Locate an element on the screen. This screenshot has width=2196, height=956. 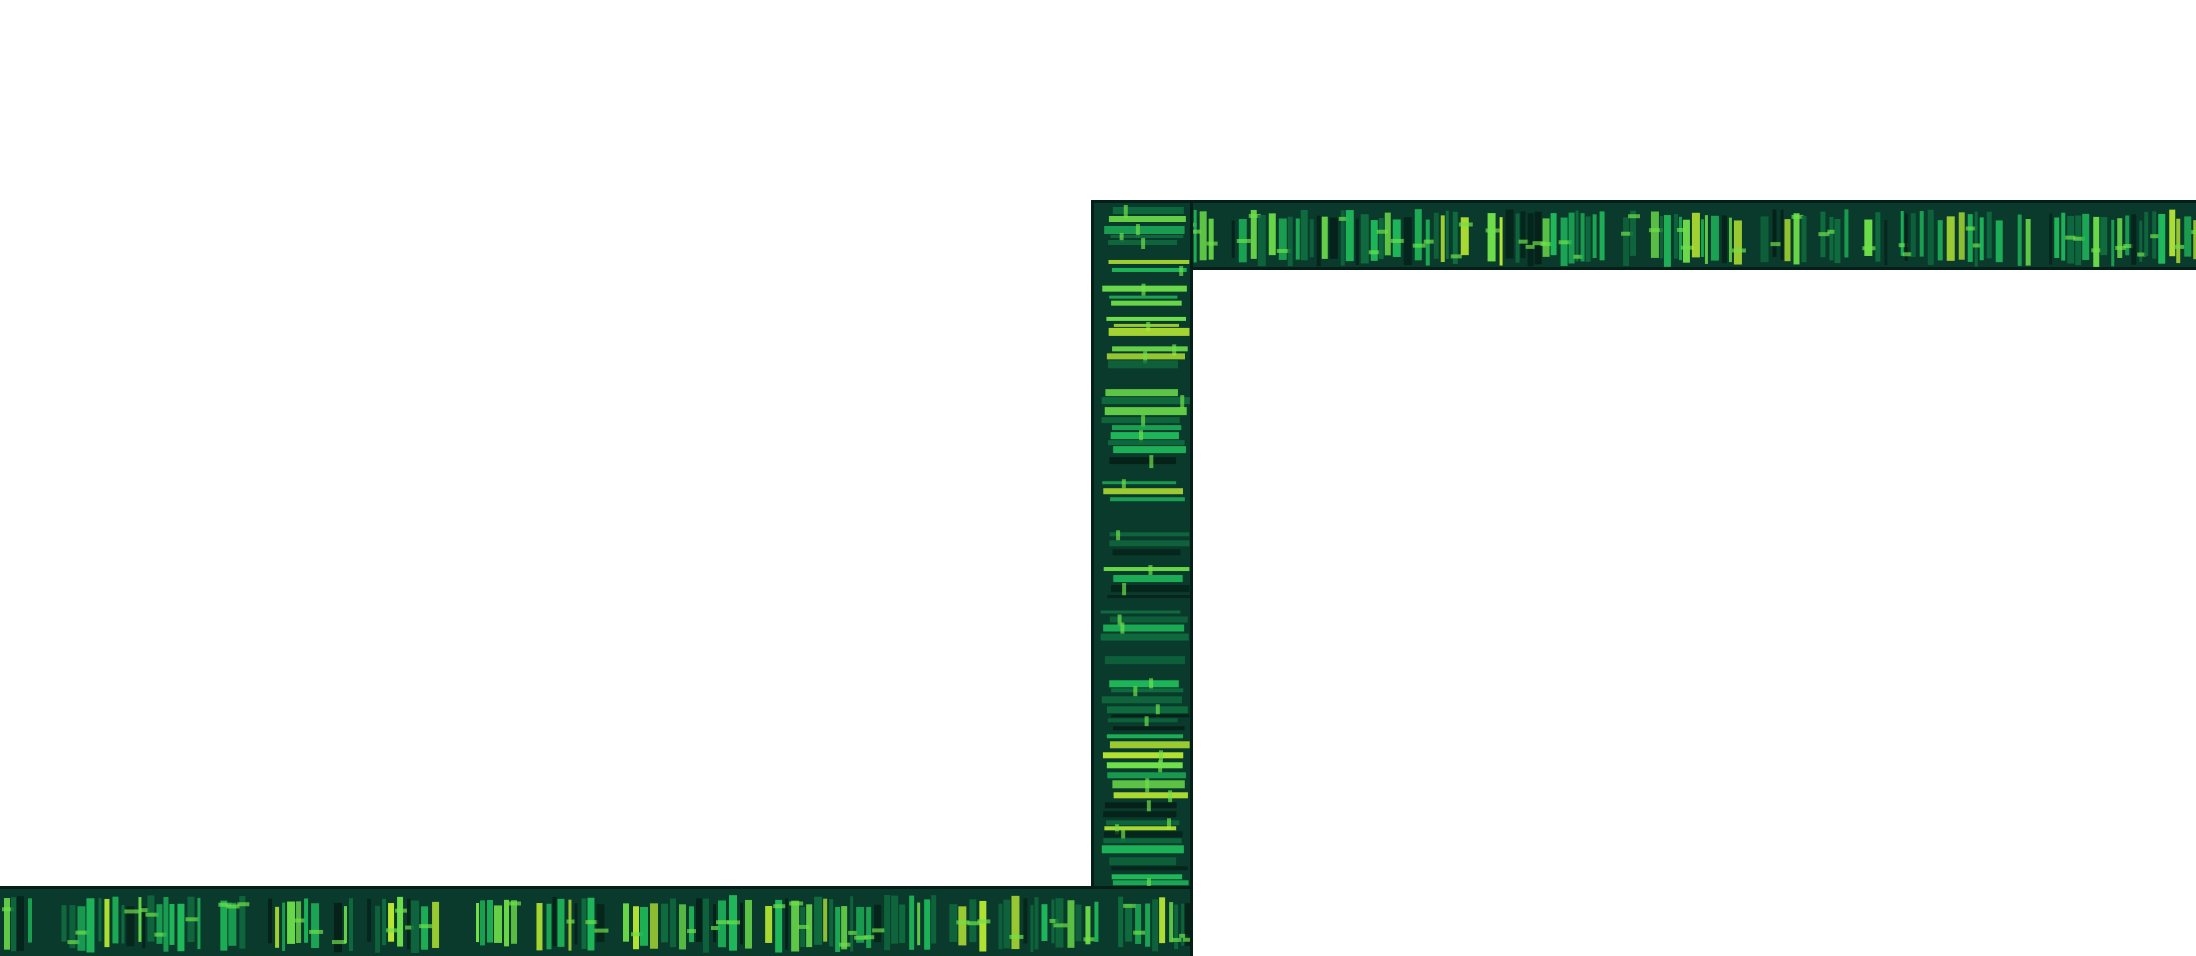
top-band-texture is located at coordinates (1645, 235).